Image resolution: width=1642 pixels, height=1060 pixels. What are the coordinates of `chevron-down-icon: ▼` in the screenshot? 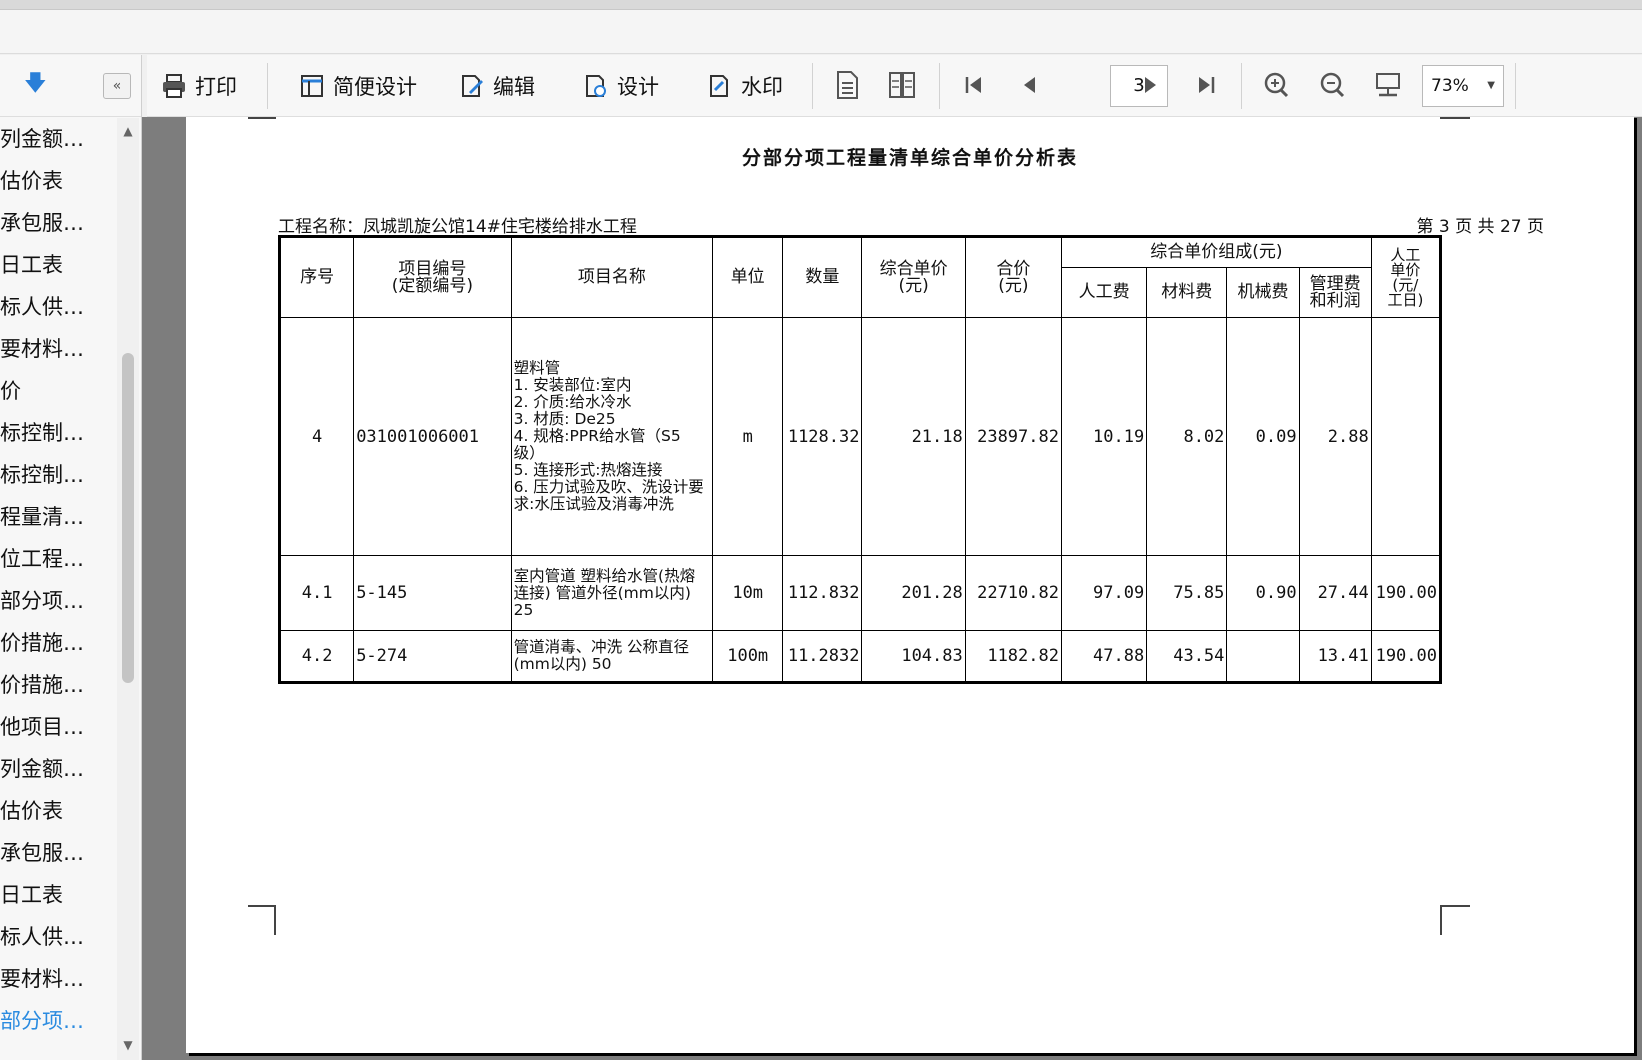 It's located at (1491, 85).